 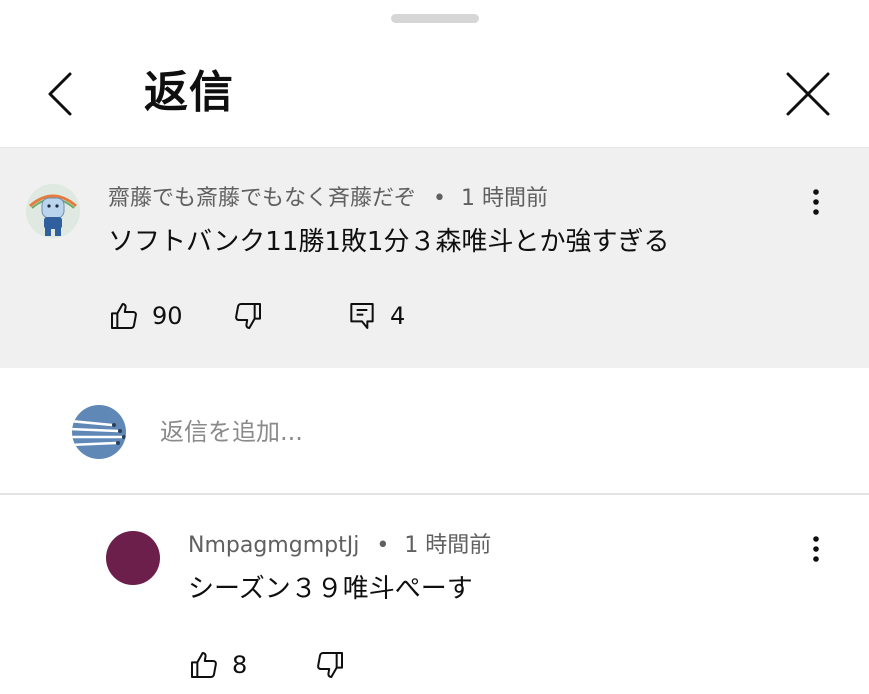 What do you see at coordinates (435, 18) in the screenshot?
I see `drag-handle` at bounding box center [435, 18].